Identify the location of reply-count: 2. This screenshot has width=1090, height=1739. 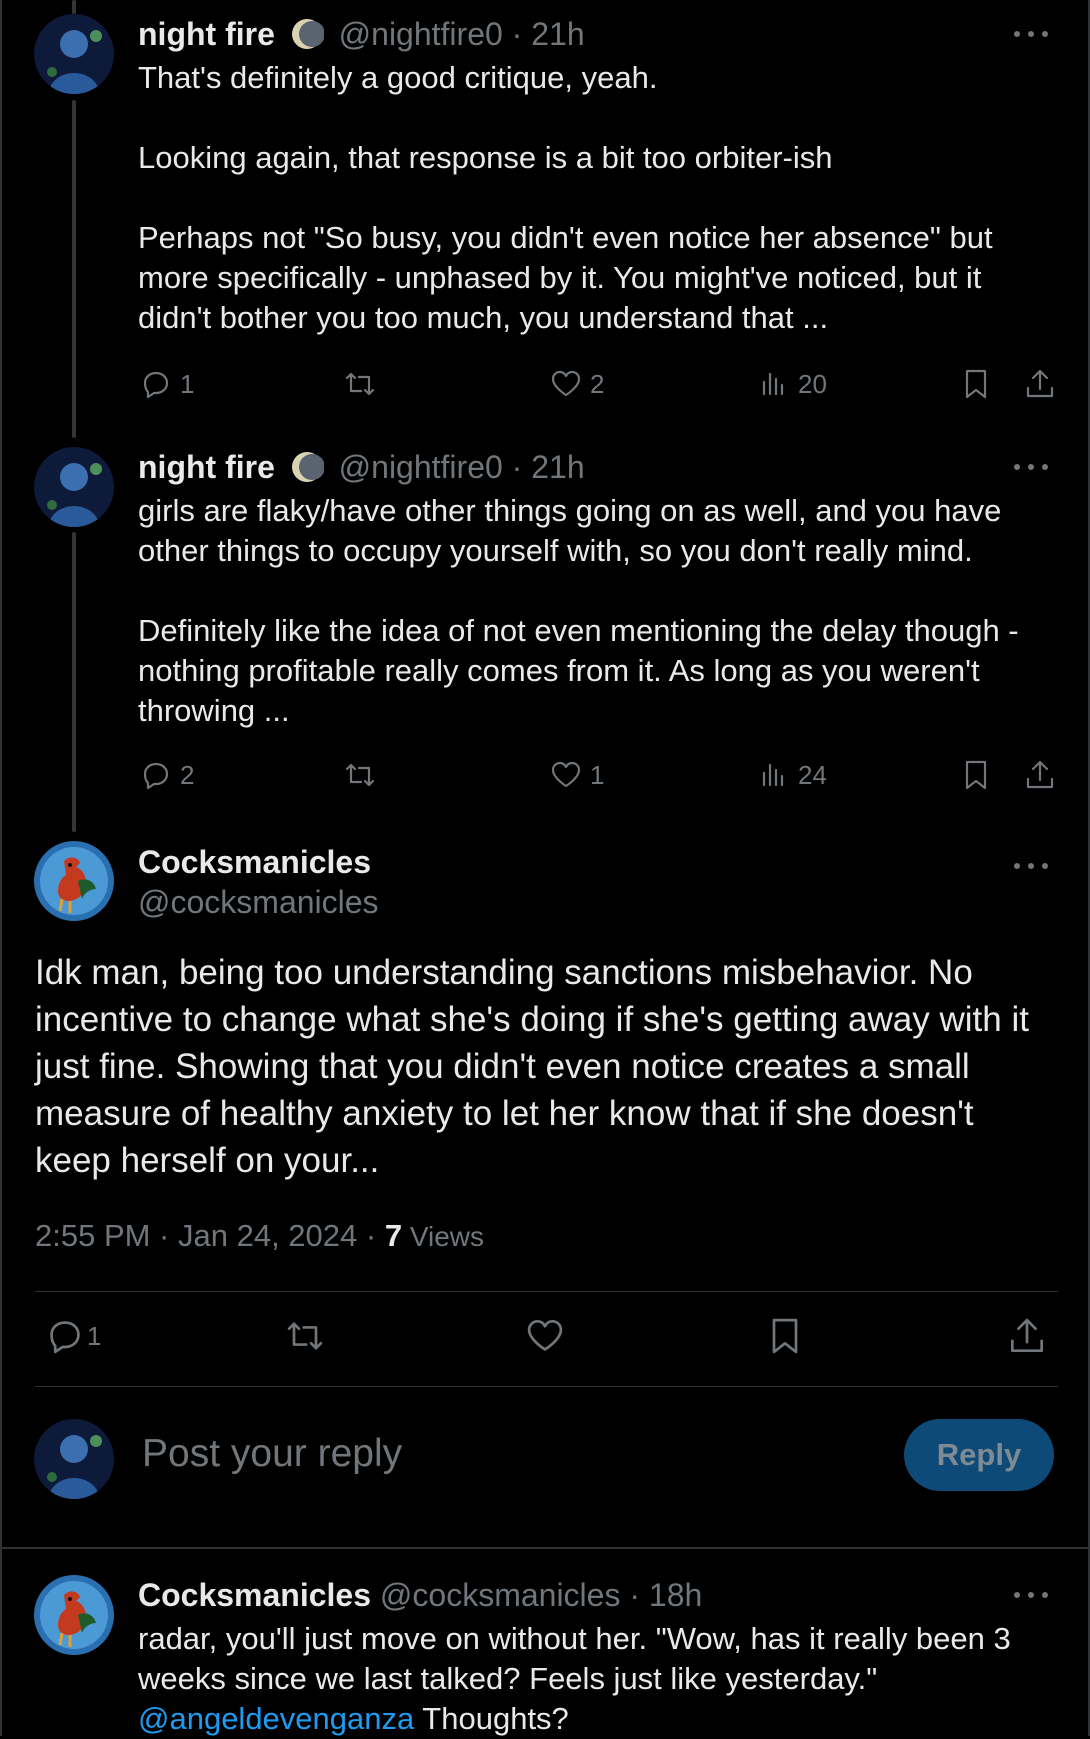
(187, 774).